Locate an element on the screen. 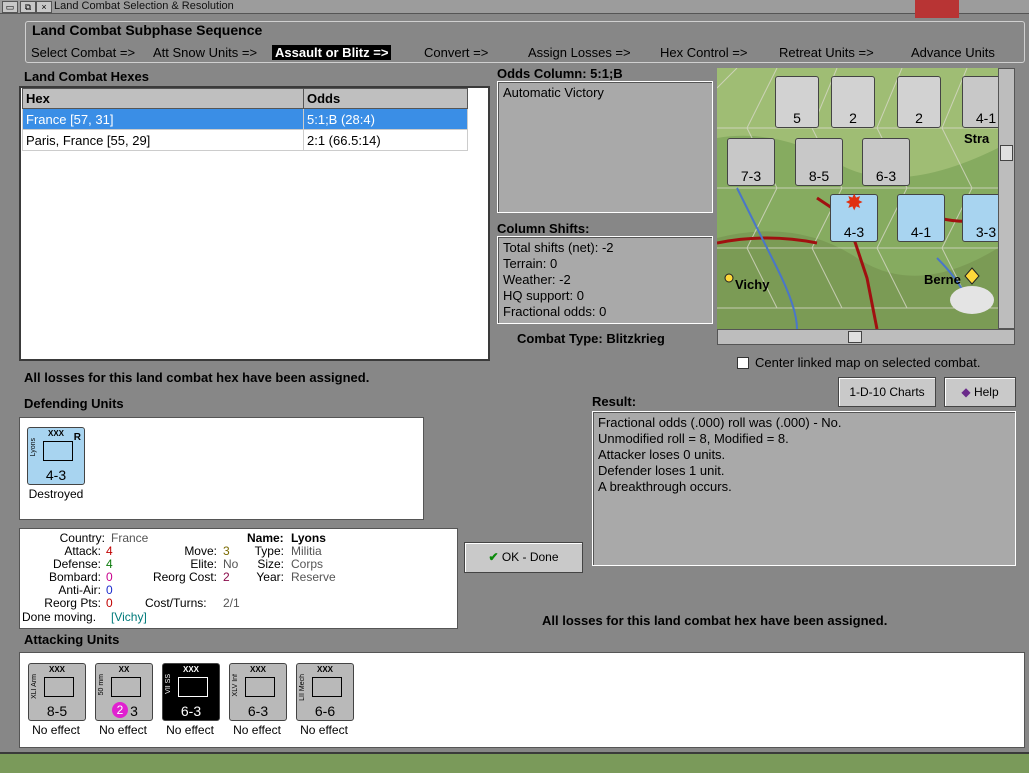  shift-weather: Weather: -2 is located at coordinates (537, 279).